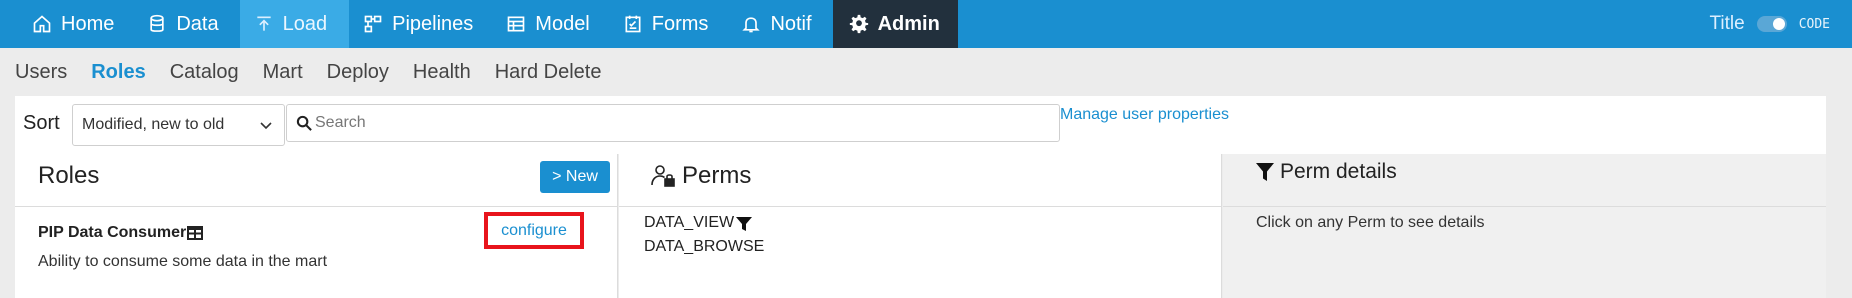 The image size is (1852, 298). Describe the element at coordinates (358, 72) in the screenshot. I see `subnav-deploy: Deploy` at that location.